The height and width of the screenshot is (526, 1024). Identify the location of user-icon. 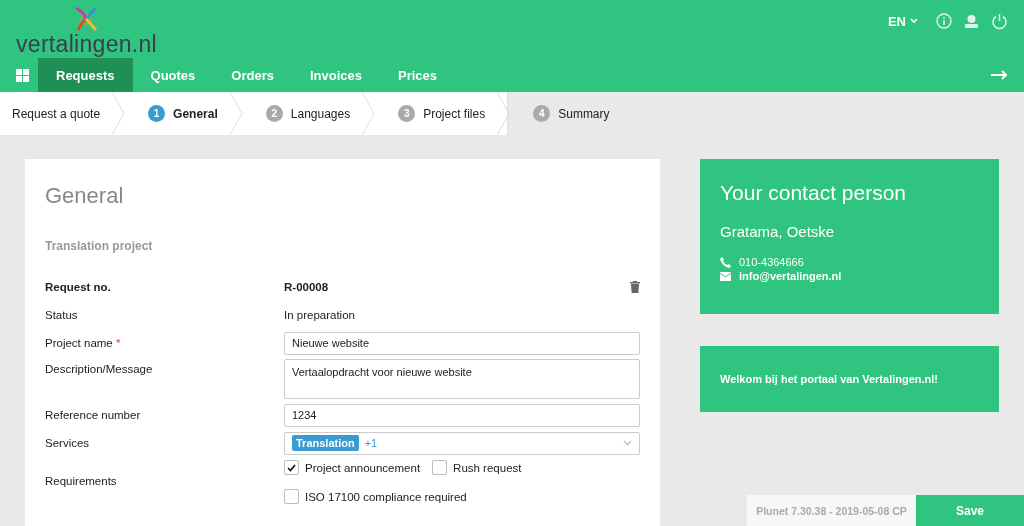
(971, 21).